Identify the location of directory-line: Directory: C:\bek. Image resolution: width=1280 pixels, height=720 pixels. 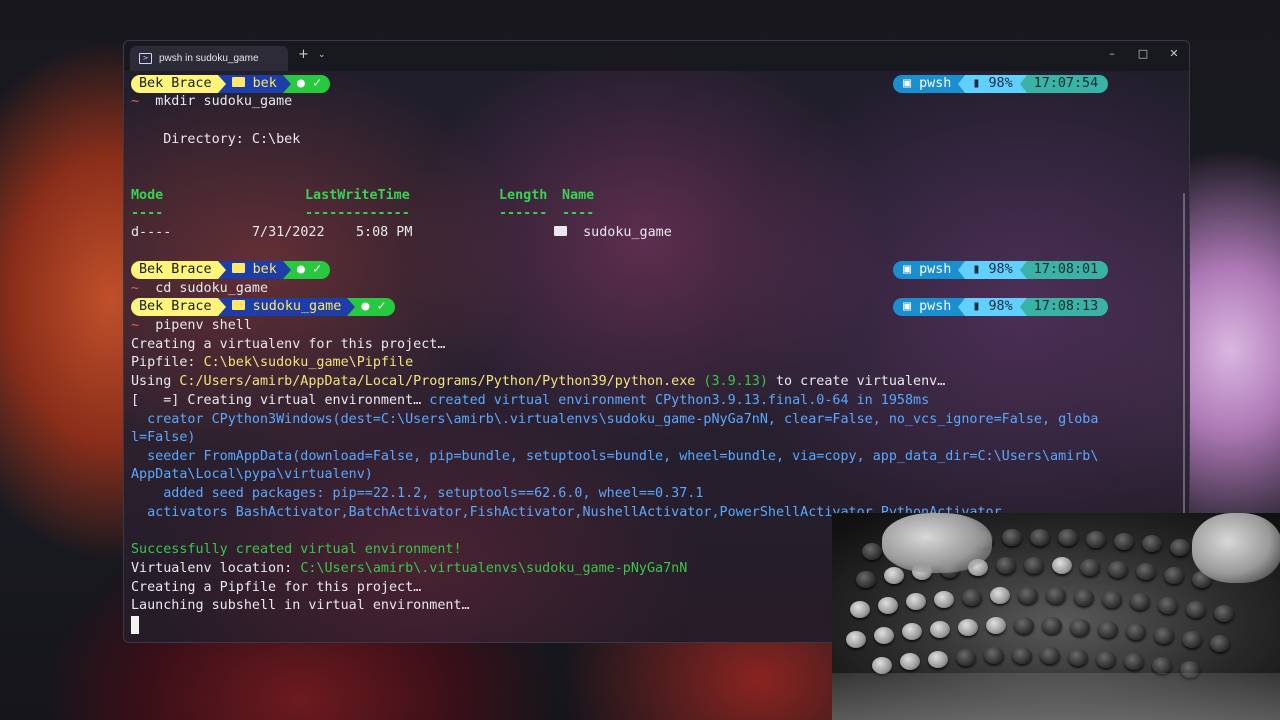
(216, 139).